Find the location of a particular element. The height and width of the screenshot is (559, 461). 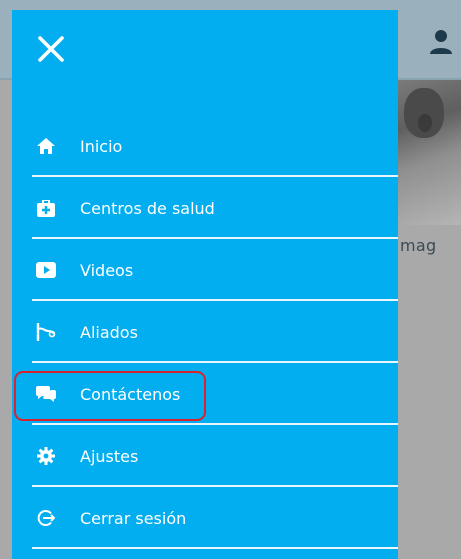

menu-item-label: Ajustes is located at coordinates (109, 456).